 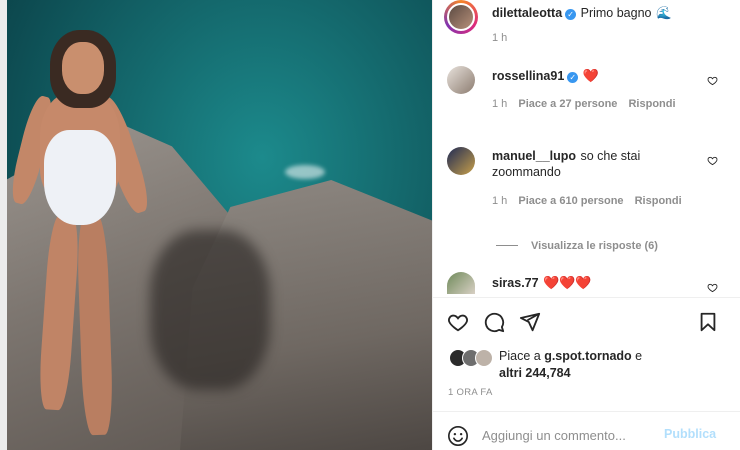 I want to click on wave-emoji-icon: 🌊, so click(x=663, y=13).